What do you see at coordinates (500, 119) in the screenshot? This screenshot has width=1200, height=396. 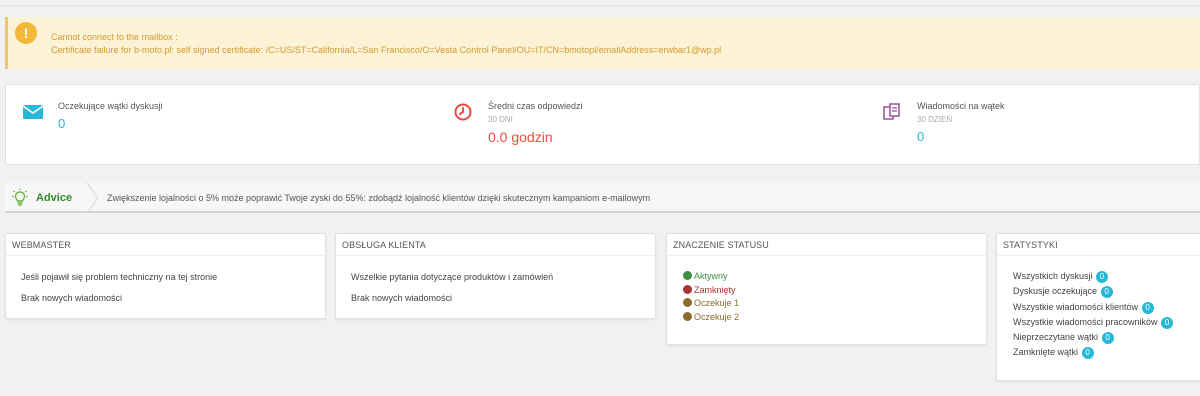 I see `kpi-period: 30 DNI` at bounding box center [500, 119].